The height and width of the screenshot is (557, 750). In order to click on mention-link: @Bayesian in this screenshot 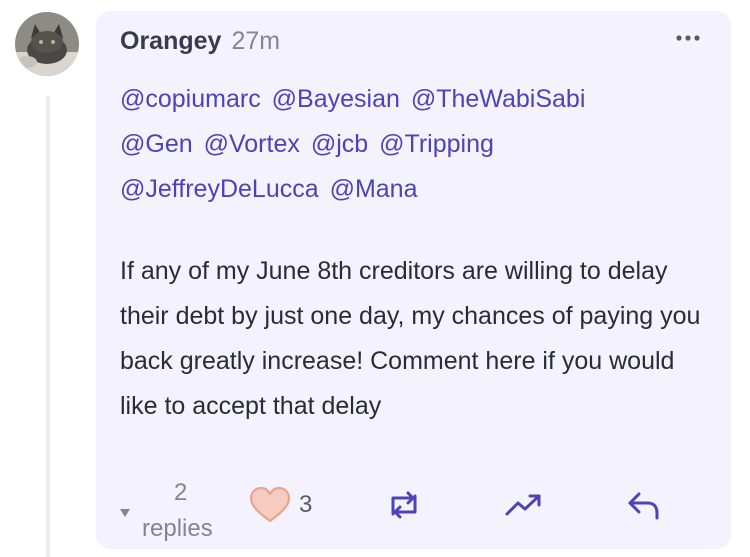, I will do `click(336, 99)`.